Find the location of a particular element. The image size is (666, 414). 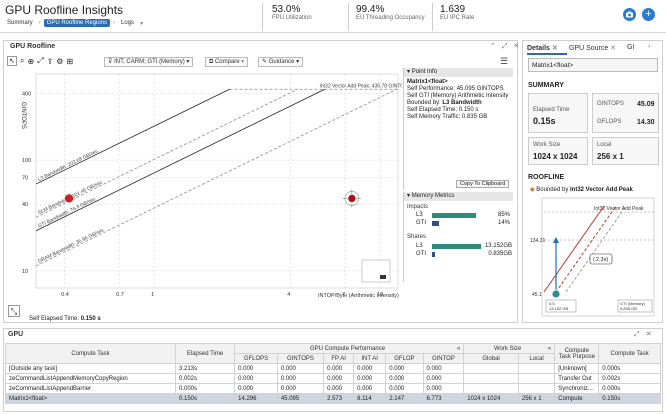

tab-gpu-source: GPU Source ✕ is located at coordinates (592, 49).